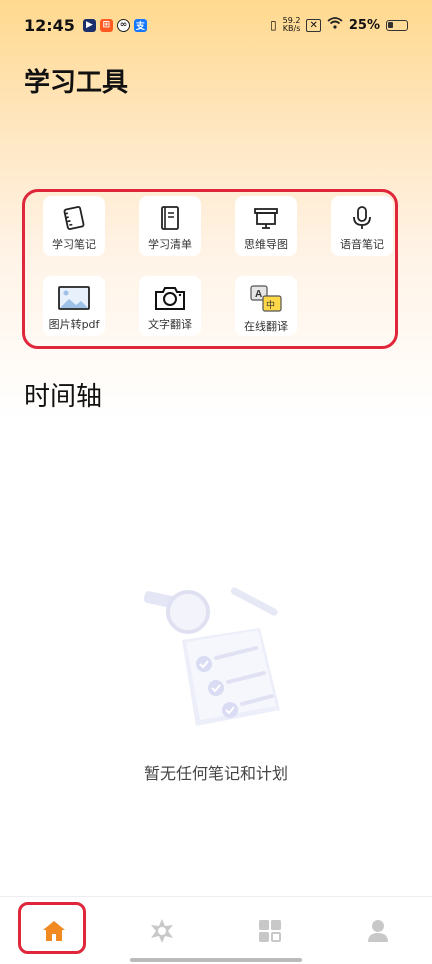  Describe the element at coordinates (335, 25) in the screenshot. I see `wifi-icon` at that location.